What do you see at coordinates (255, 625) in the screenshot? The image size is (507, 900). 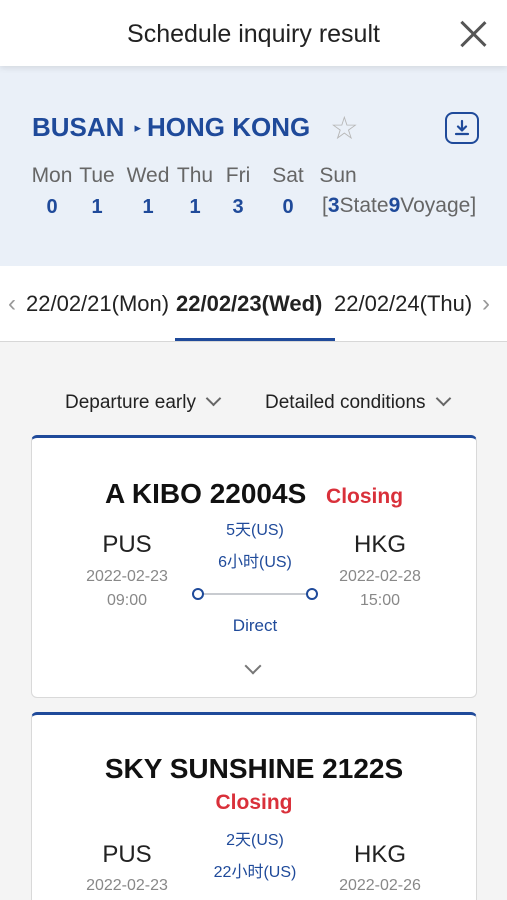 I see `service-type: Direct` at bounding box center [255, 625].